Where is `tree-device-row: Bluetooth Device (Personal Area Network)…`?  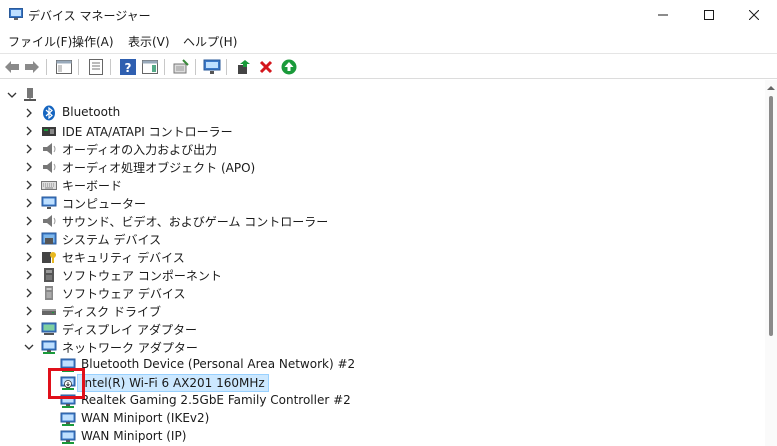
tree-device-row: Bluetooth Device (Personal Area Network)… is located at coordinates (382, 365).